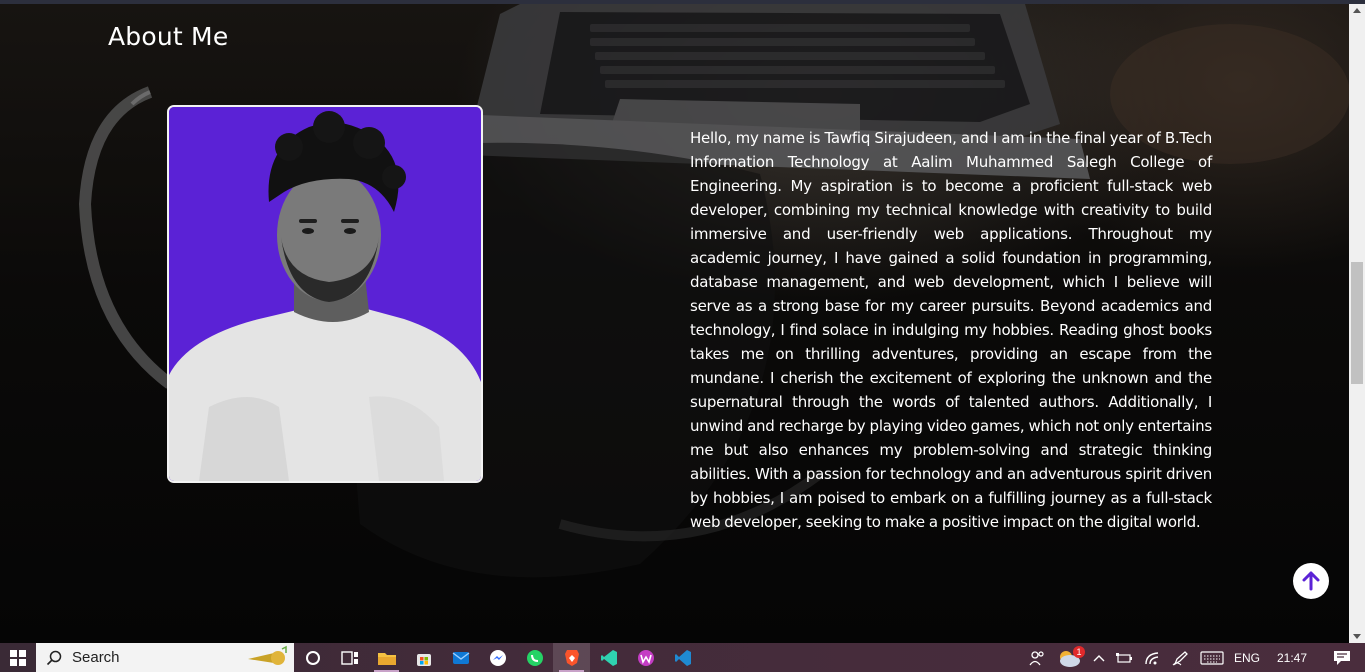 The image size is (1365, 672). What do you see at coordinates (1357, 10) in the screenshot?
I see `scroll-up-arrow-icon` at bounding box center [1357, 10].